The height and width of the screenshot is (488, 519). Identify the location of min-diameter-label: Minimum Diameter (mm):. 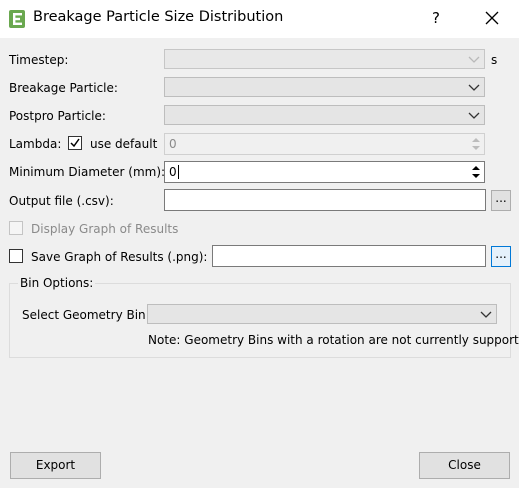
(87, 172).